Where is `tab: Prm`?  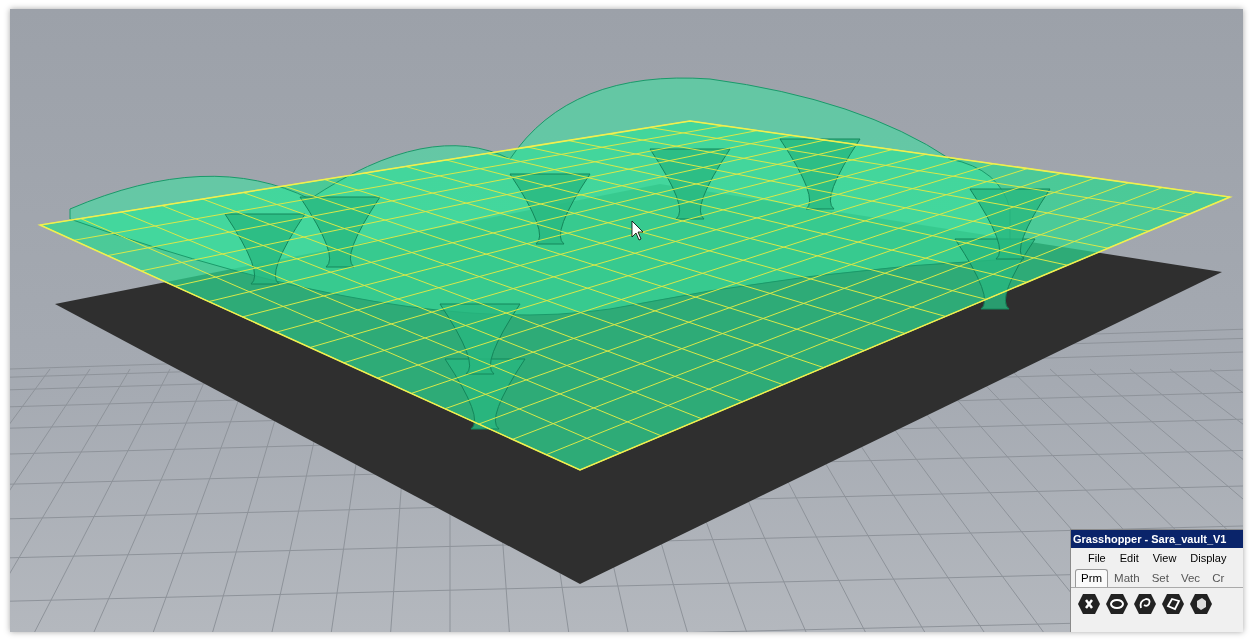 tab: Prm is located at coordinates (1092, 578).